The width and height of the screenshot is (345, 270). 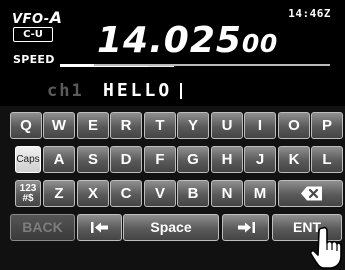 I want to click on key-i: I, so click(x=260, y=125).